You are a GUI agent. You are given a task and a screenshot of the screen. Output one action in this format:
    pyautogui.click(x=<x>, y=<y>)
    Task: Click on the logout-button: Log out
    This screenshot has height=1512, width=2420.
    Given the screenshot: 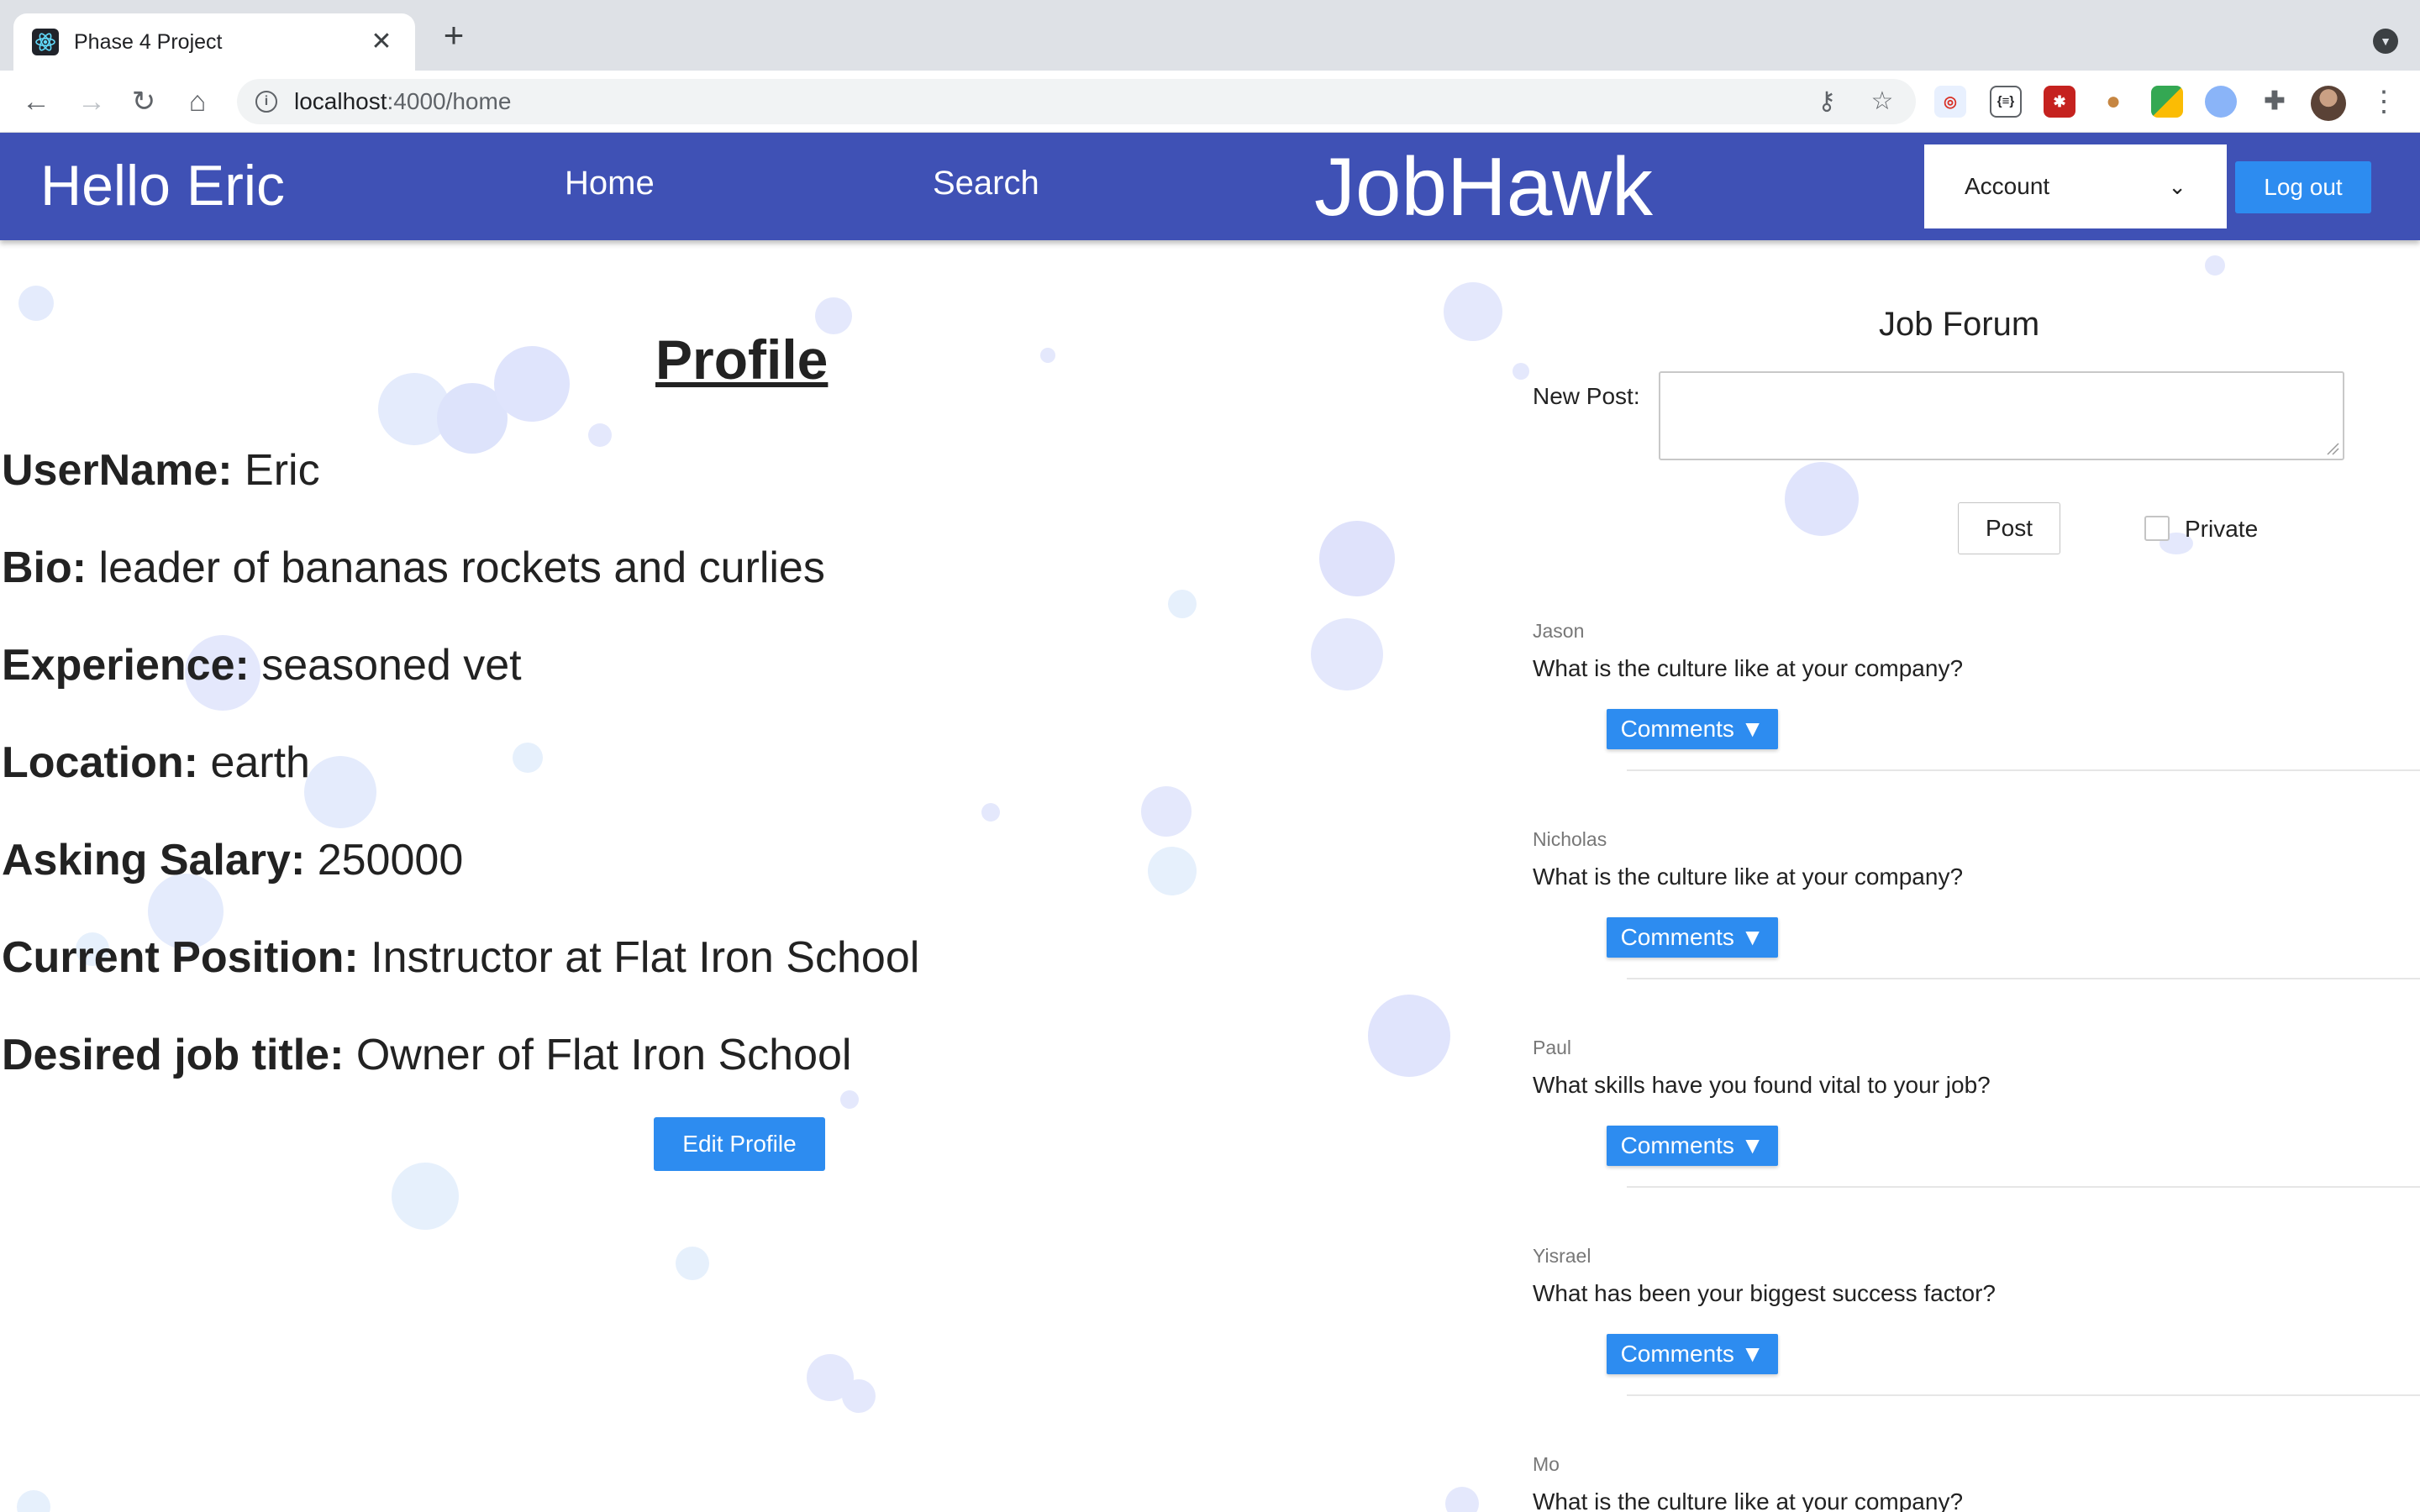 What is the action you would take?
    pyautogui.click(x=2303, y=187)
    